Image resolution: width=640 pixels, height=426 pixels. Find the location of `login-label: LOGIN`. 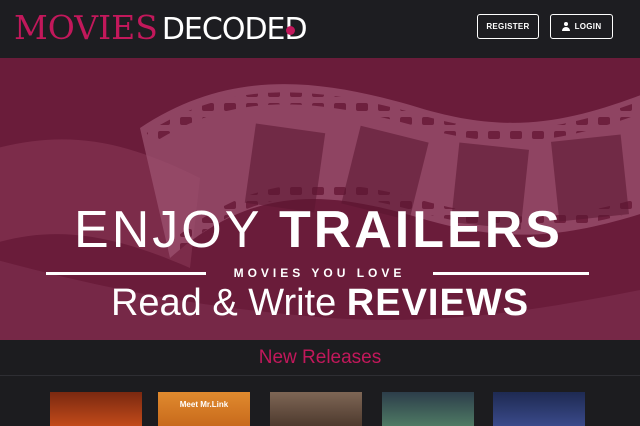

login-label: LOGIN is located at coordinates (588, 26).